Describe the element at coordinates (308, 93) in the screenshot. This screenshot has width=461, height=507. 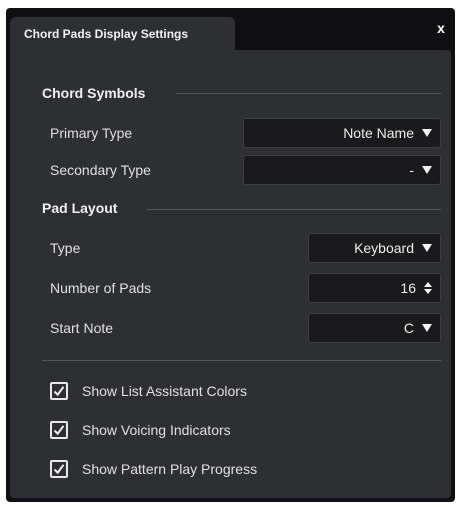
I see `section-divider-chord-symbols` at that location.